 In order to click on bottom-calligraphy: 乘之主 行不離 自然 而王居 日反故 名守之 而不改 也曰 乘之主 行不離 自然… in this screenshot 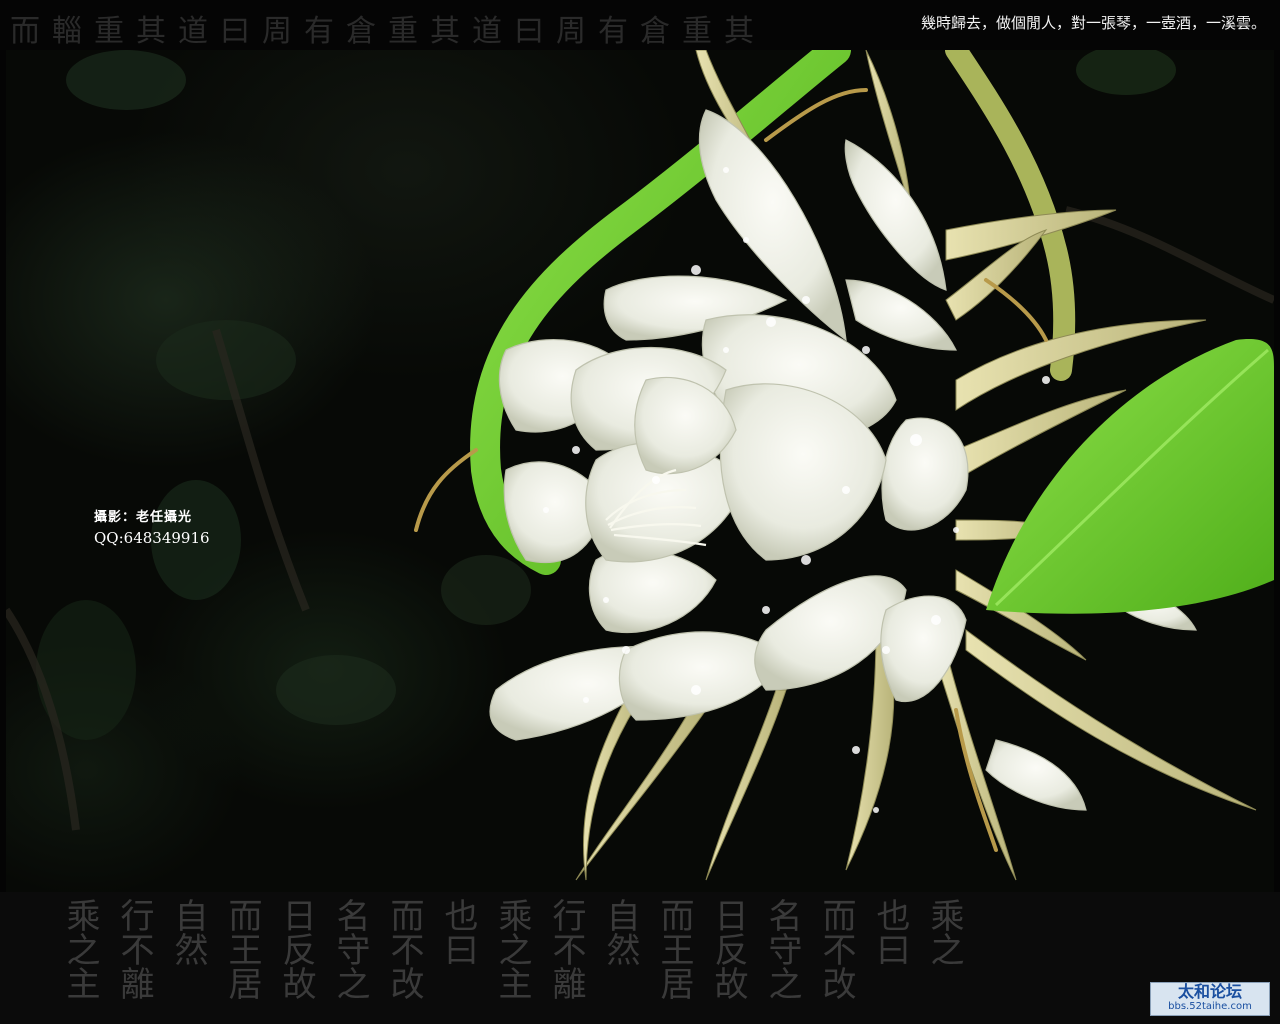, I will do `click(512, 949)`.